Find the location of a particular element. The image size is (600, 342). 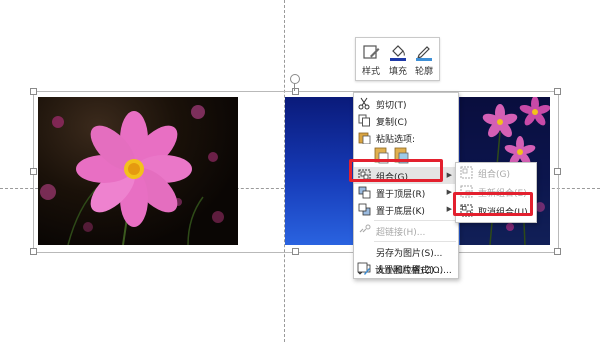

resize-handle-middle-left is located at coordinates (33, 171).